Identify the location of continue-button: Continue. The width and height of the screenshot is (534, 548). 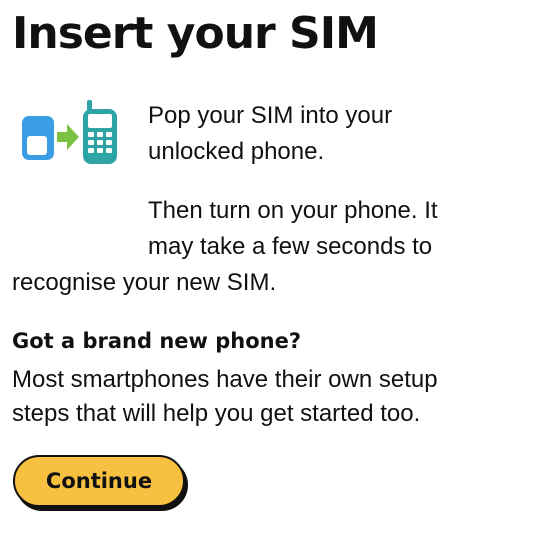
(99, 481).